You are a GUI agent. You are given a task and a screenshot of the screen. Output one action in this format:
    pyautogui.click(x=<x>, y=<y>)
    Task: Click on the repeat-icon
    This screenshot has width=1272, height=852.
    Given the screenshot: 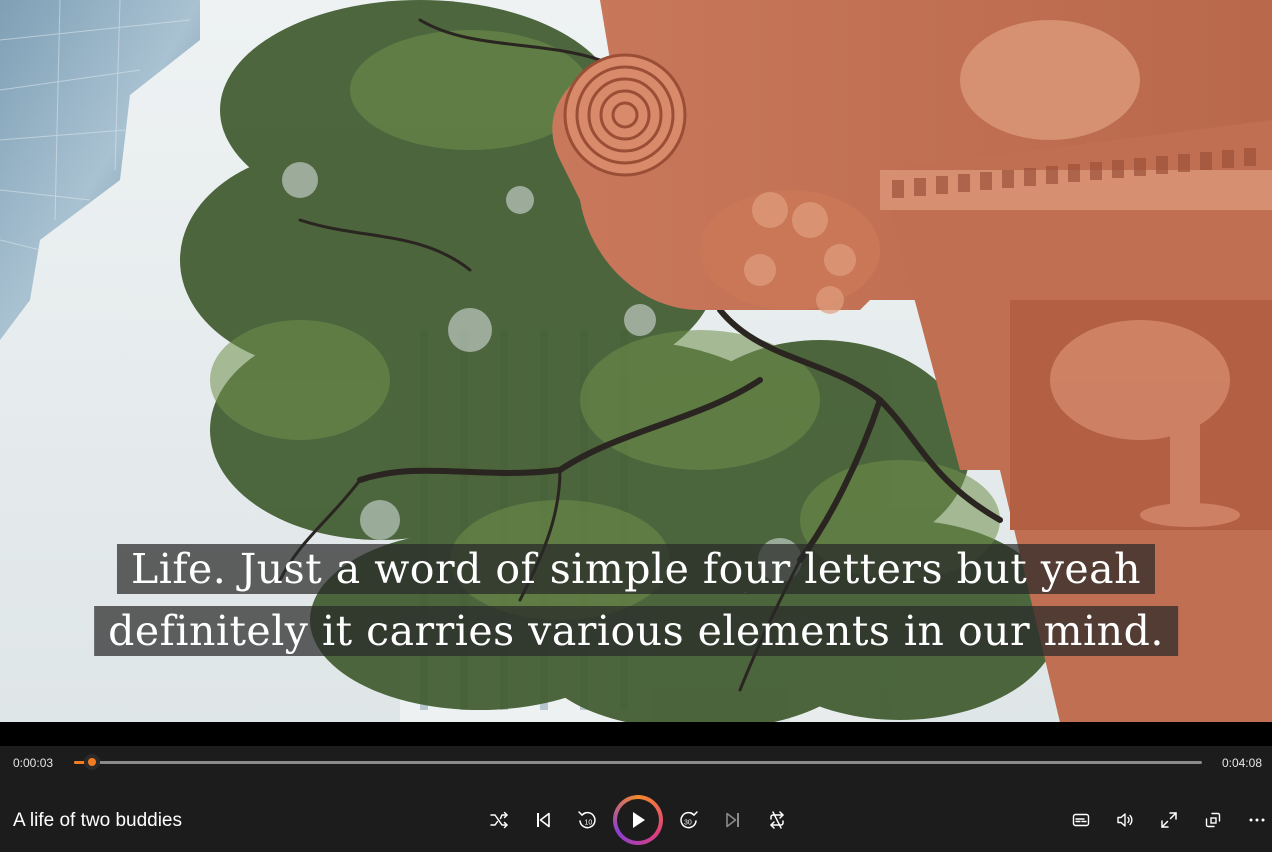 What is the action you would take?
    pyautogui.click(x=777, y=820)
    